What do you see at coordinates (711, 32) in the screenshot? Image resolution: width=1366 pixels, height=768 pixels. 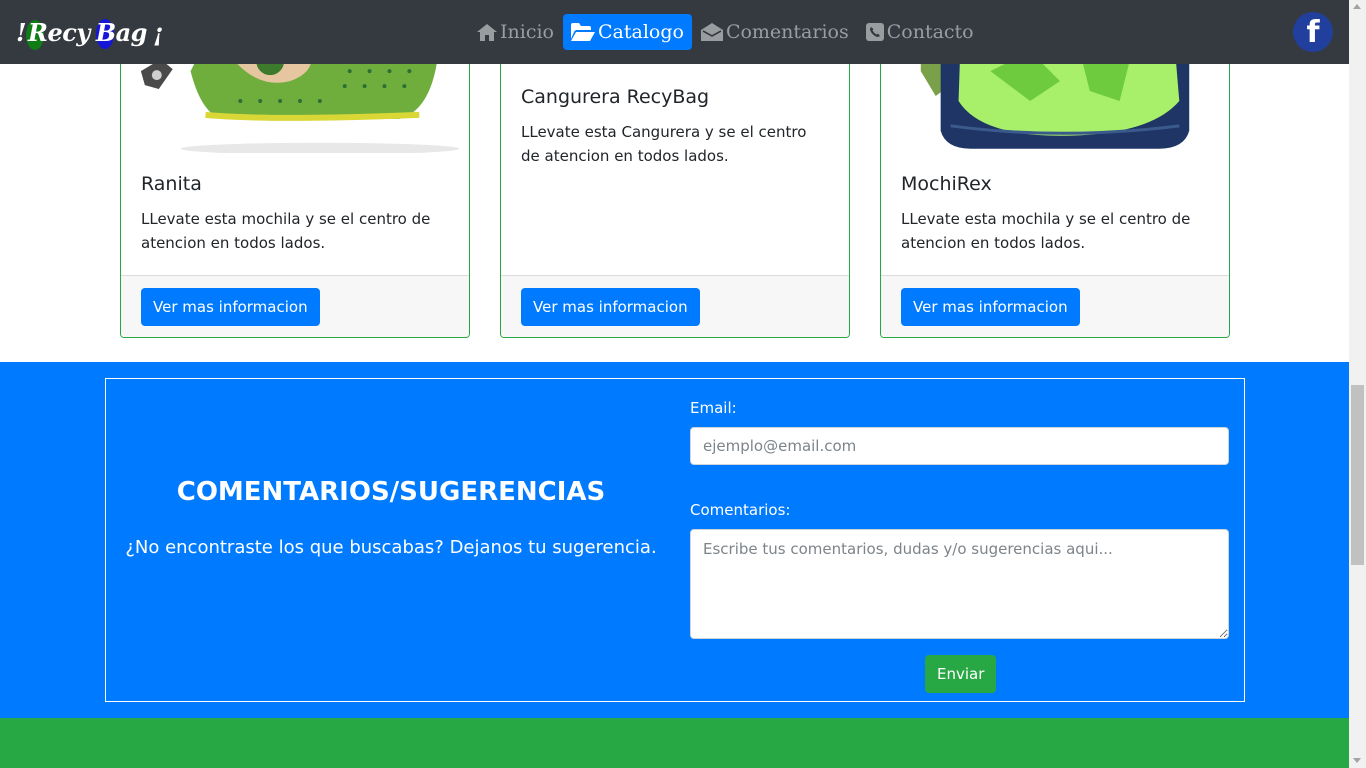 I see `envelope-open-icon` at bounding box center [711, 32].